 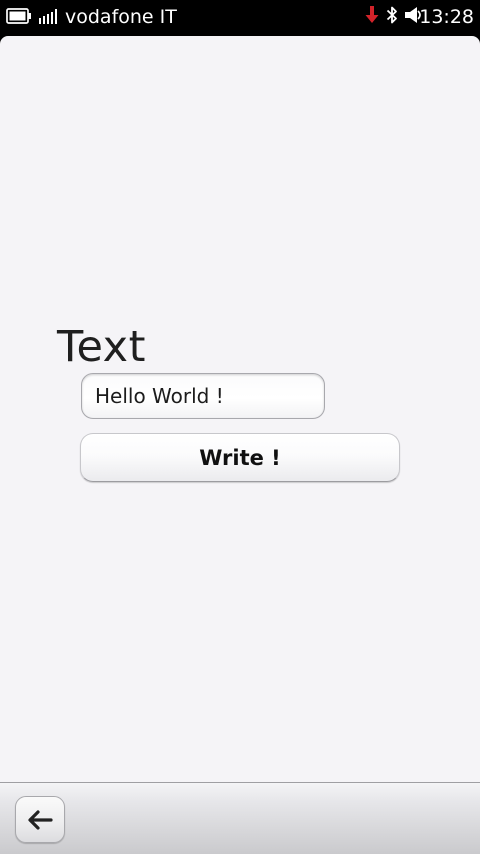 I want to click on bottom-toolbar, so click(x=240, y=818).